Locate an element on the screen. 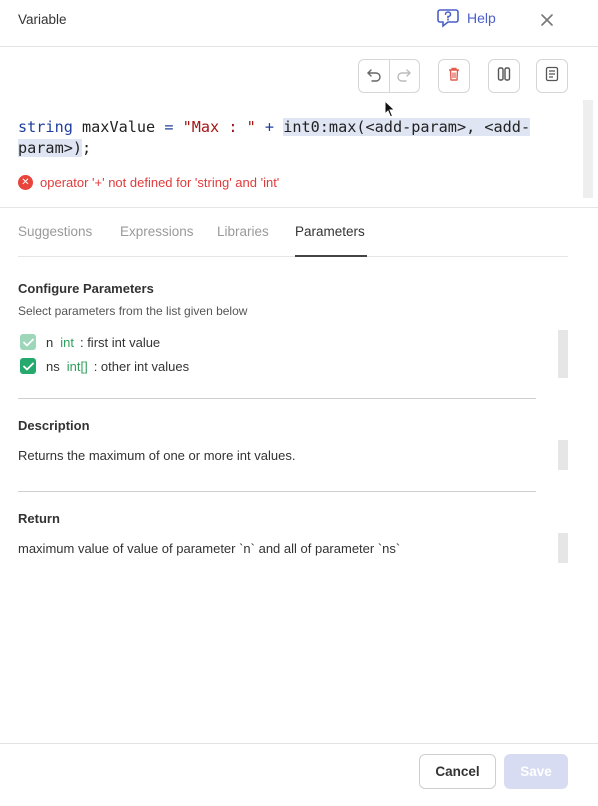  parameter-item: n int : first int value is located at coordinates (90, 342).